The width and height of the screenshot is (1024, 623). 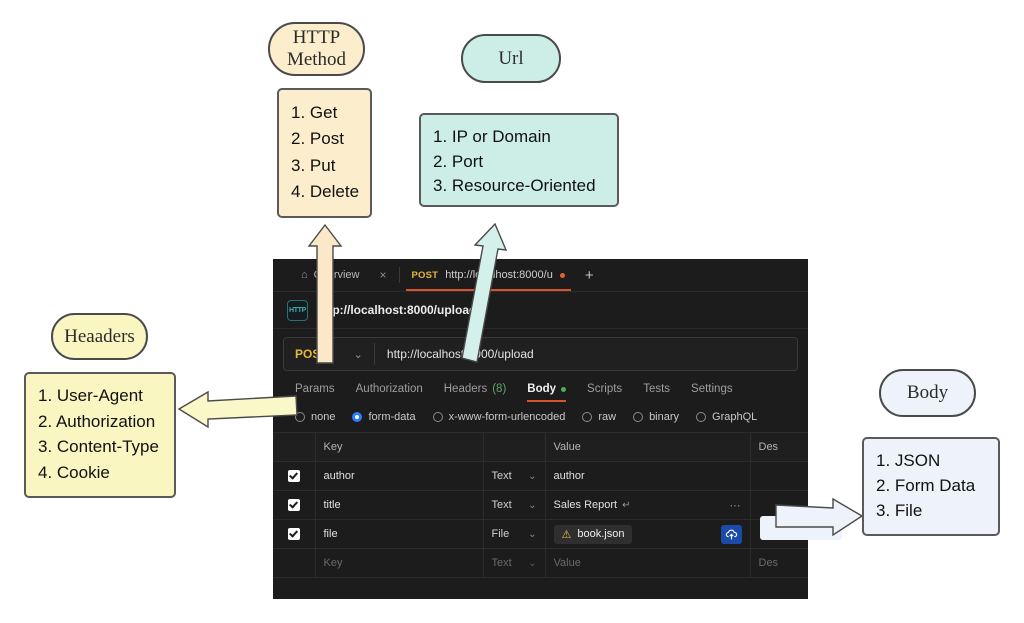 I want to click on radio-urlencoded-circle, so click(x=437, y=417).